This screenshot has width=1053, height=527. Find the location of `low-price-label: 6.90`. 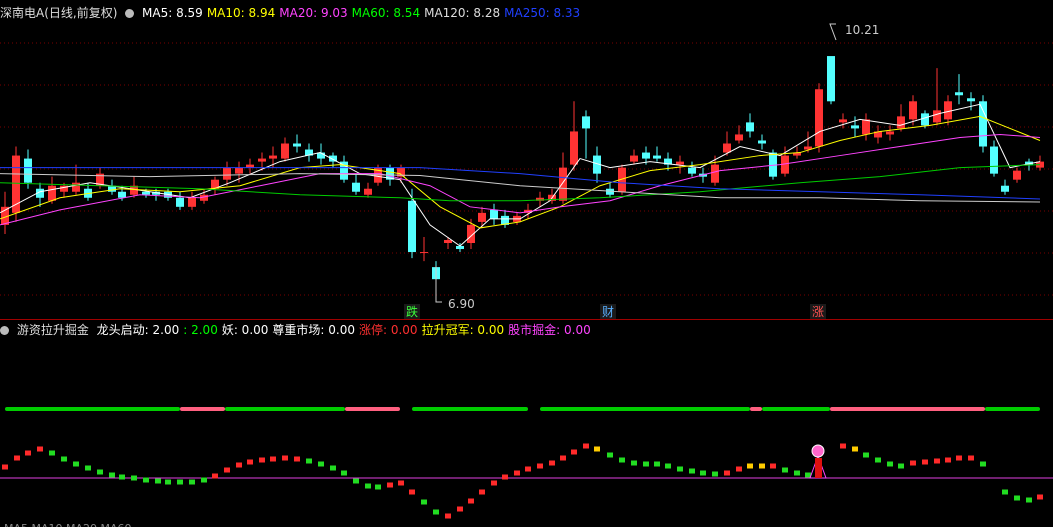

low-price-label: 6.90 is located at coordinates (461, 304).